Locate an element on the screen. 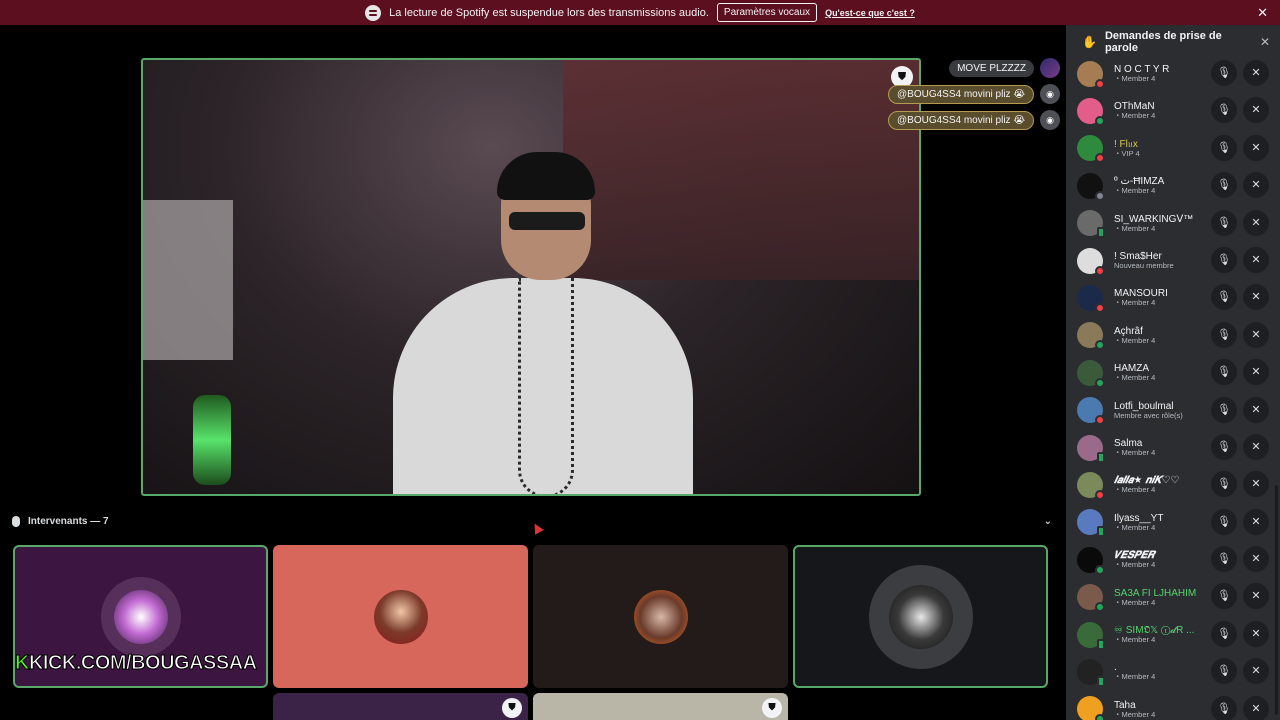  request-row: Salma ・Member 4 🎙 ✕ is located at coordinates (1173, 447).